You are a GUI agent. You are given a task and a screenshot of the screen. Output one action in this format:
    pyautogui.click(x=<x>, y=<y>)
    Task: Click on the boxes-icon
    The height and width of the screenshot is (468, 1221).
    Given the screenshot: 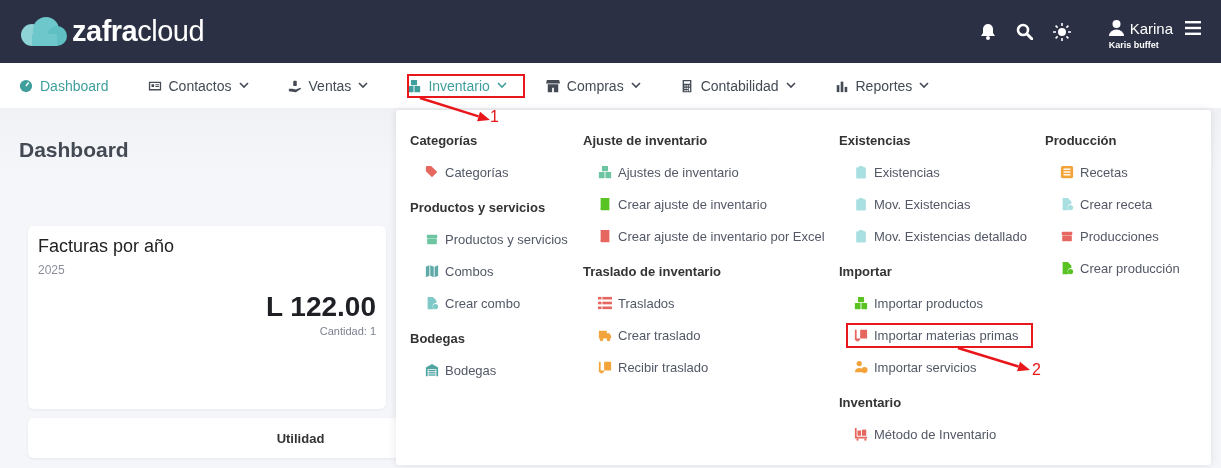 What is the action you would take?
    pyautogui.click(x=414, y=85)
    